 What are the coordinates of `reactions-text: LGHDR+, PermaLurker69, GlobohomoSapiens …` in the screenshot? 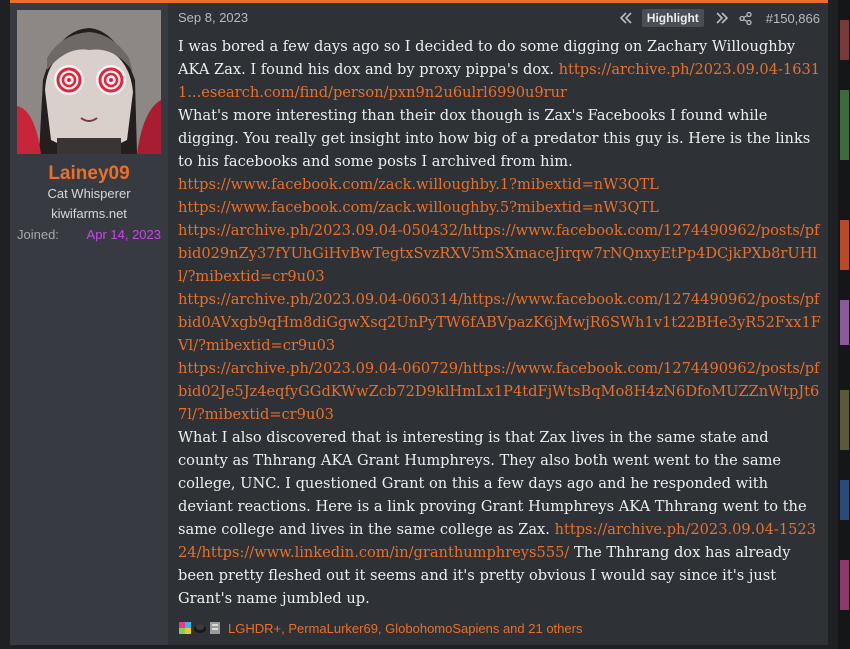 It's located at (405, 628).